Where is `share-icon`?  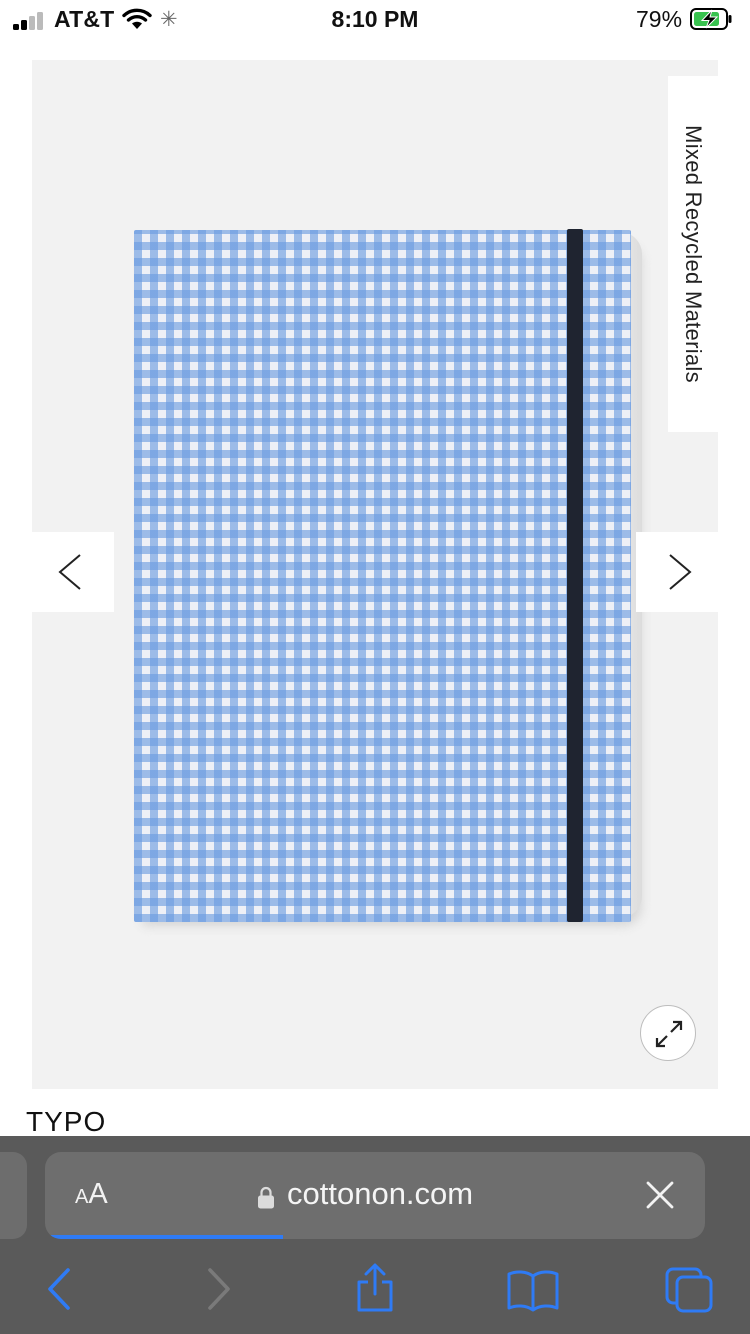
share-icon is located at coordinates (375, 1288).